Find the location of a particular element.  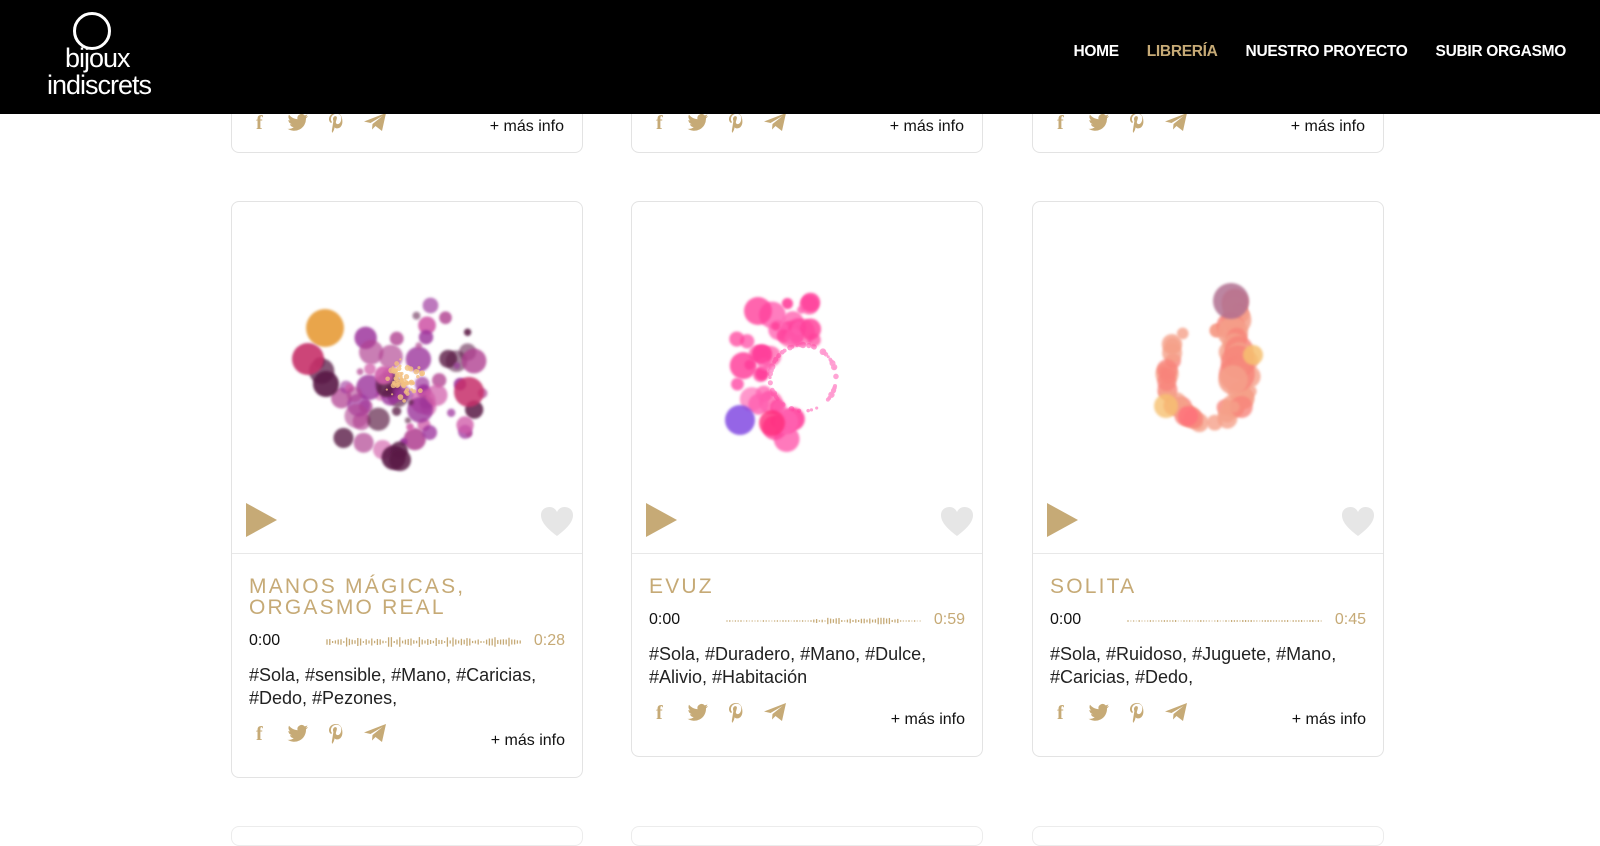

site-logo: bijoux indiscrets is located at coordinates (109, 56).